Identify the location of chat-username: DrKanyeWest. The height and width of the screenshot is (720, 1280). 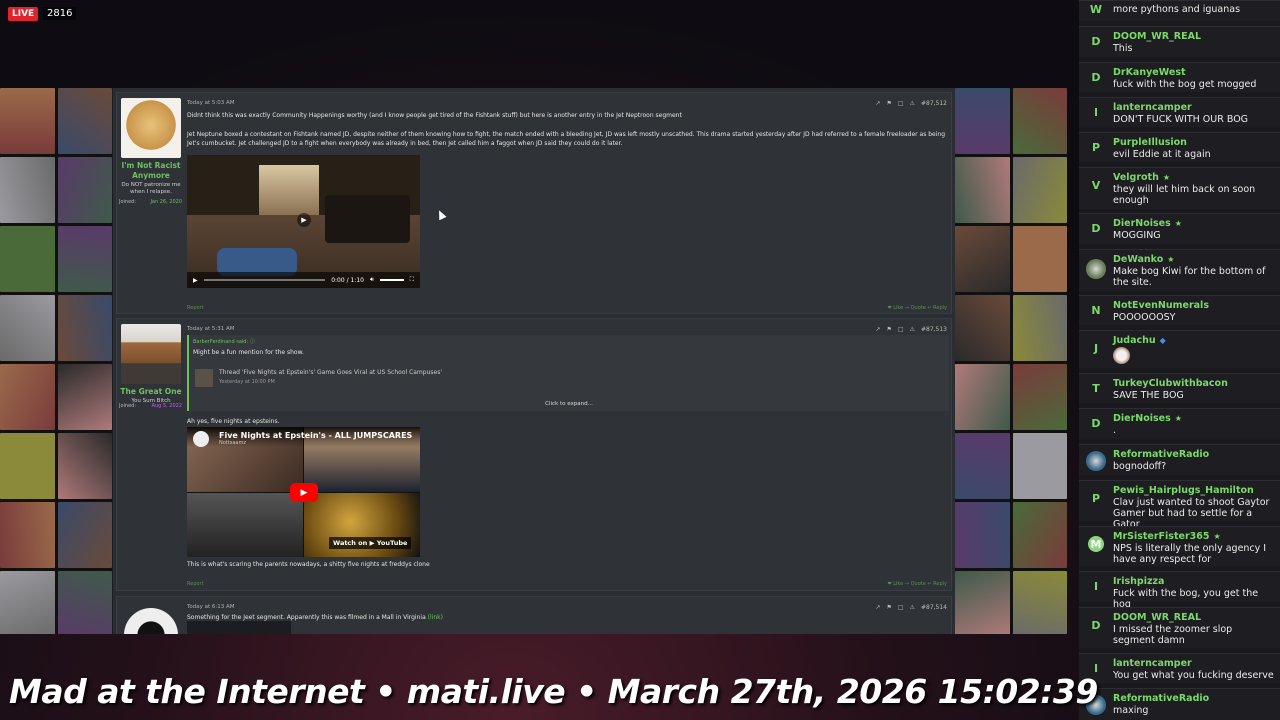
(1149, 72).